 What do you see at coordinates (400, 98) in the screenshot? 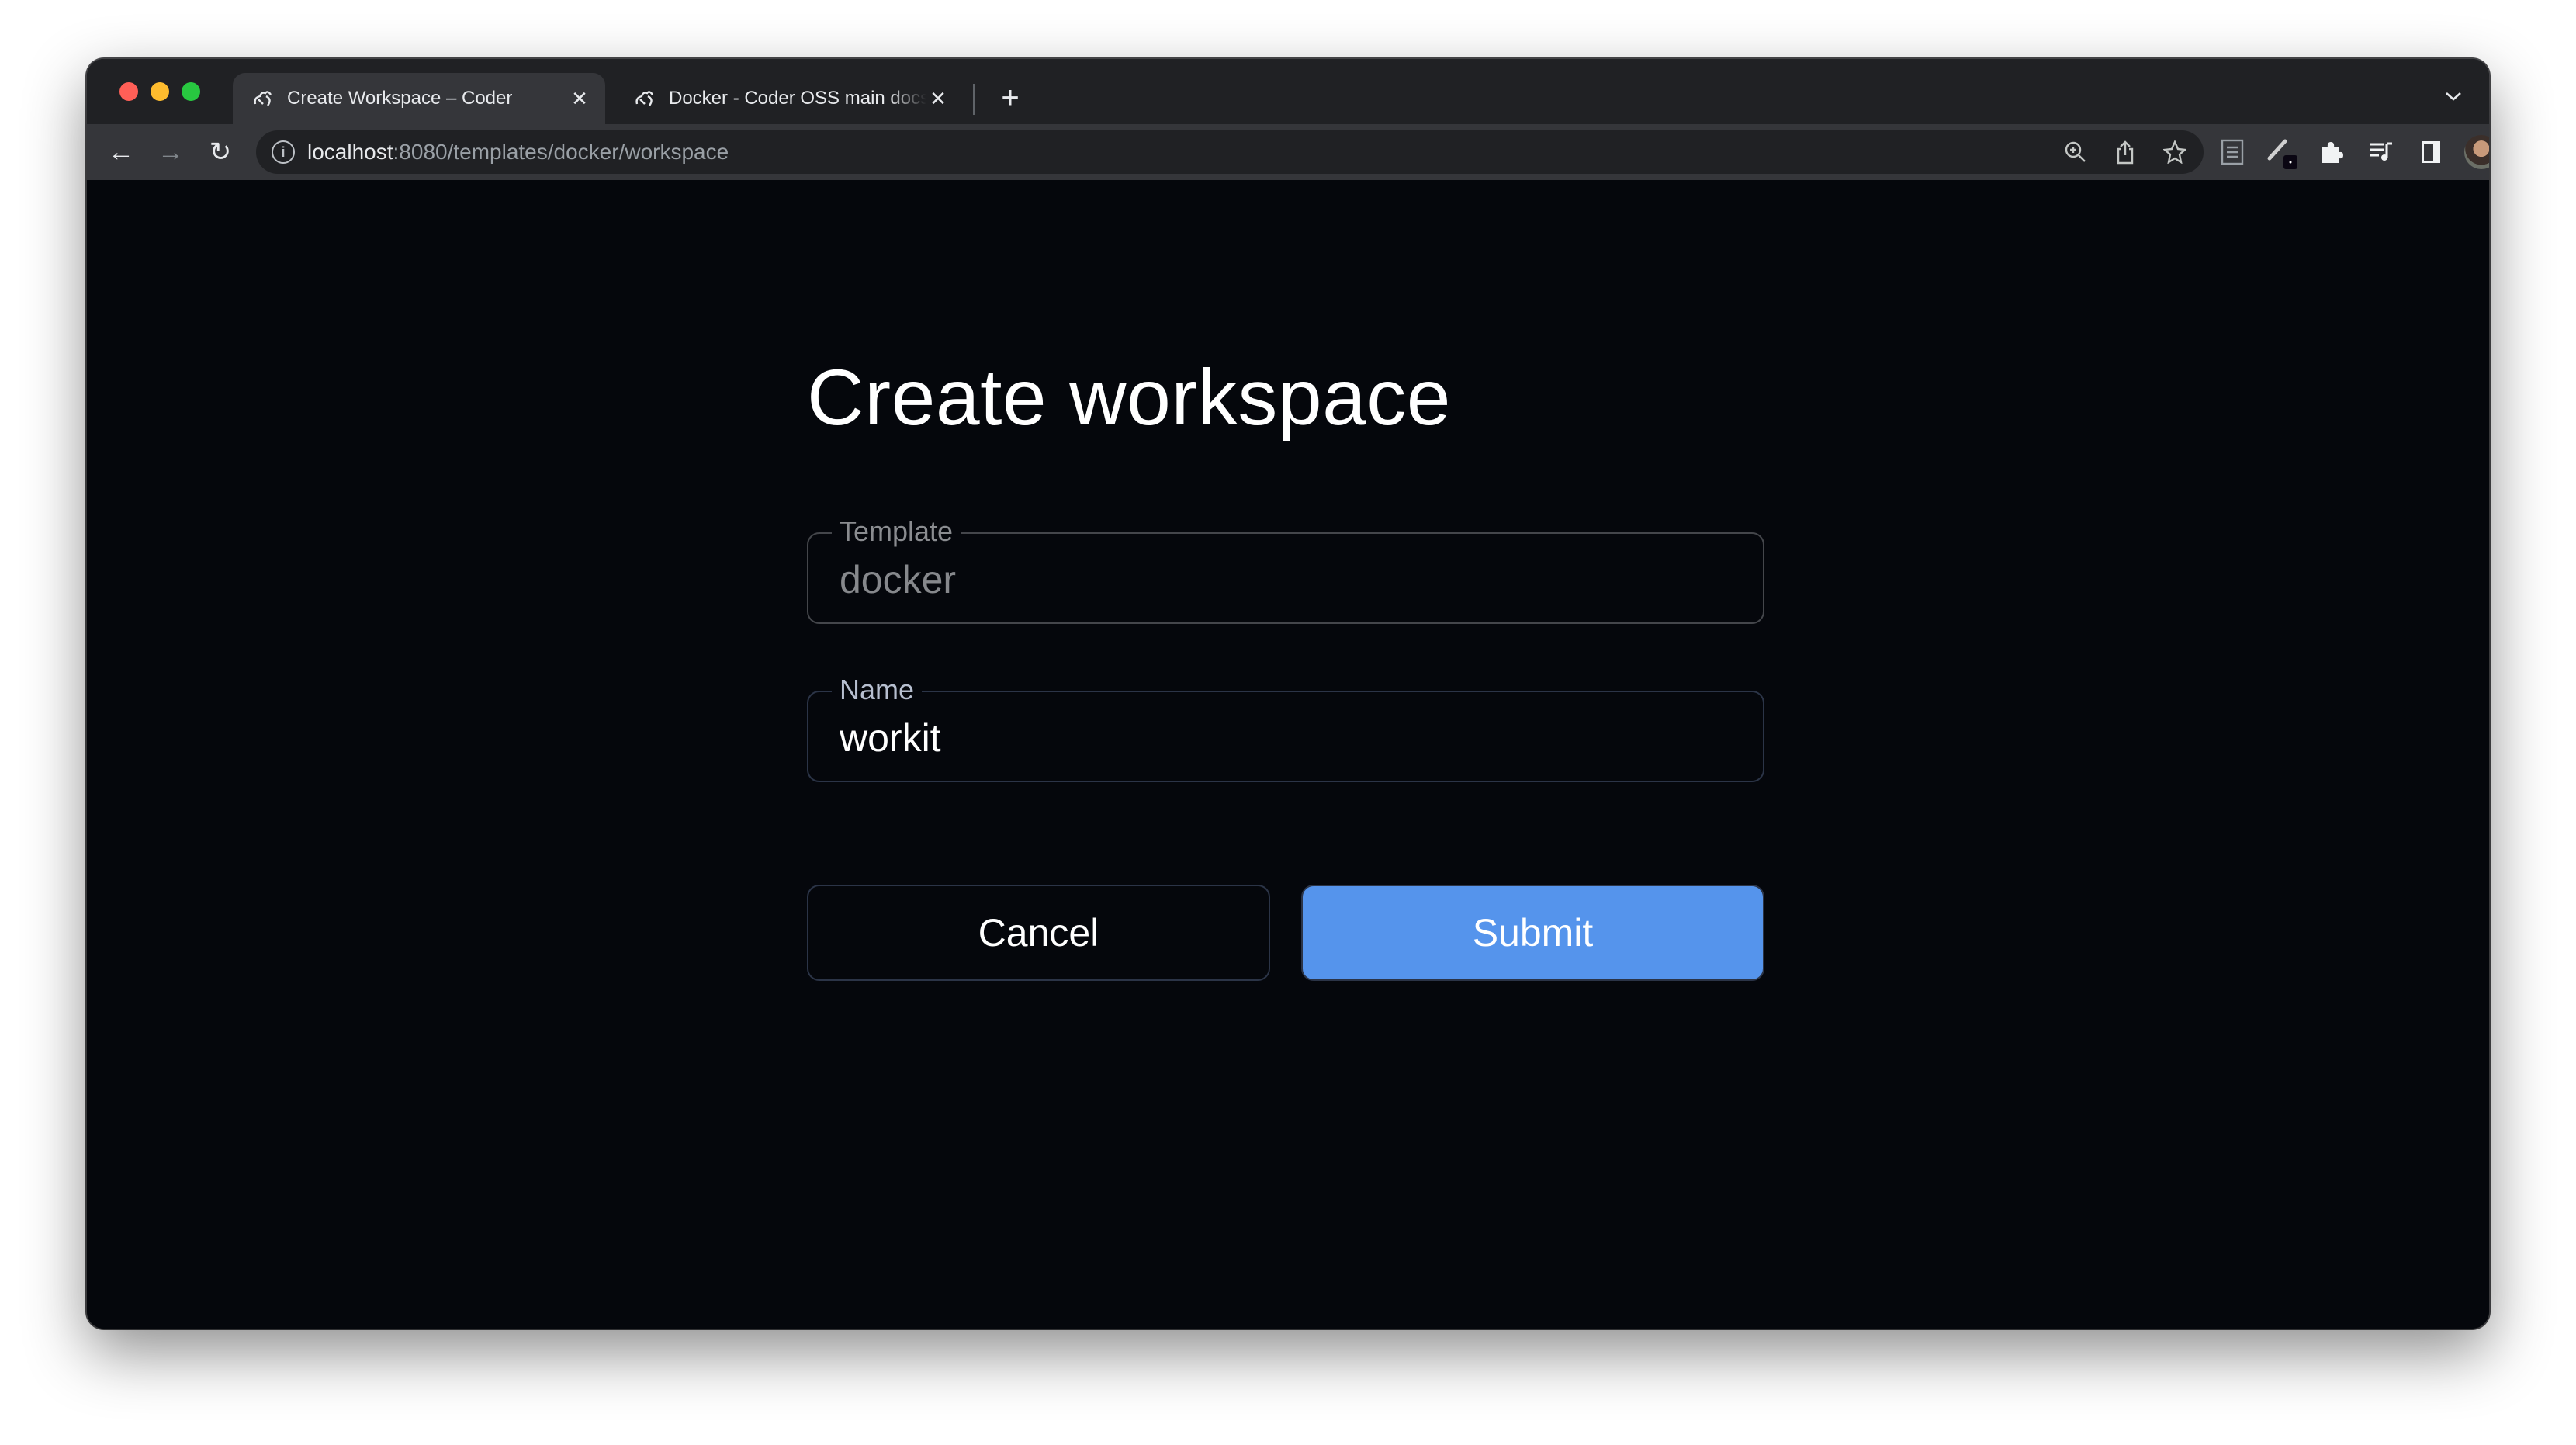
I see `tab-title: Create Workspace – Coder` at bounding box center [400, 98].